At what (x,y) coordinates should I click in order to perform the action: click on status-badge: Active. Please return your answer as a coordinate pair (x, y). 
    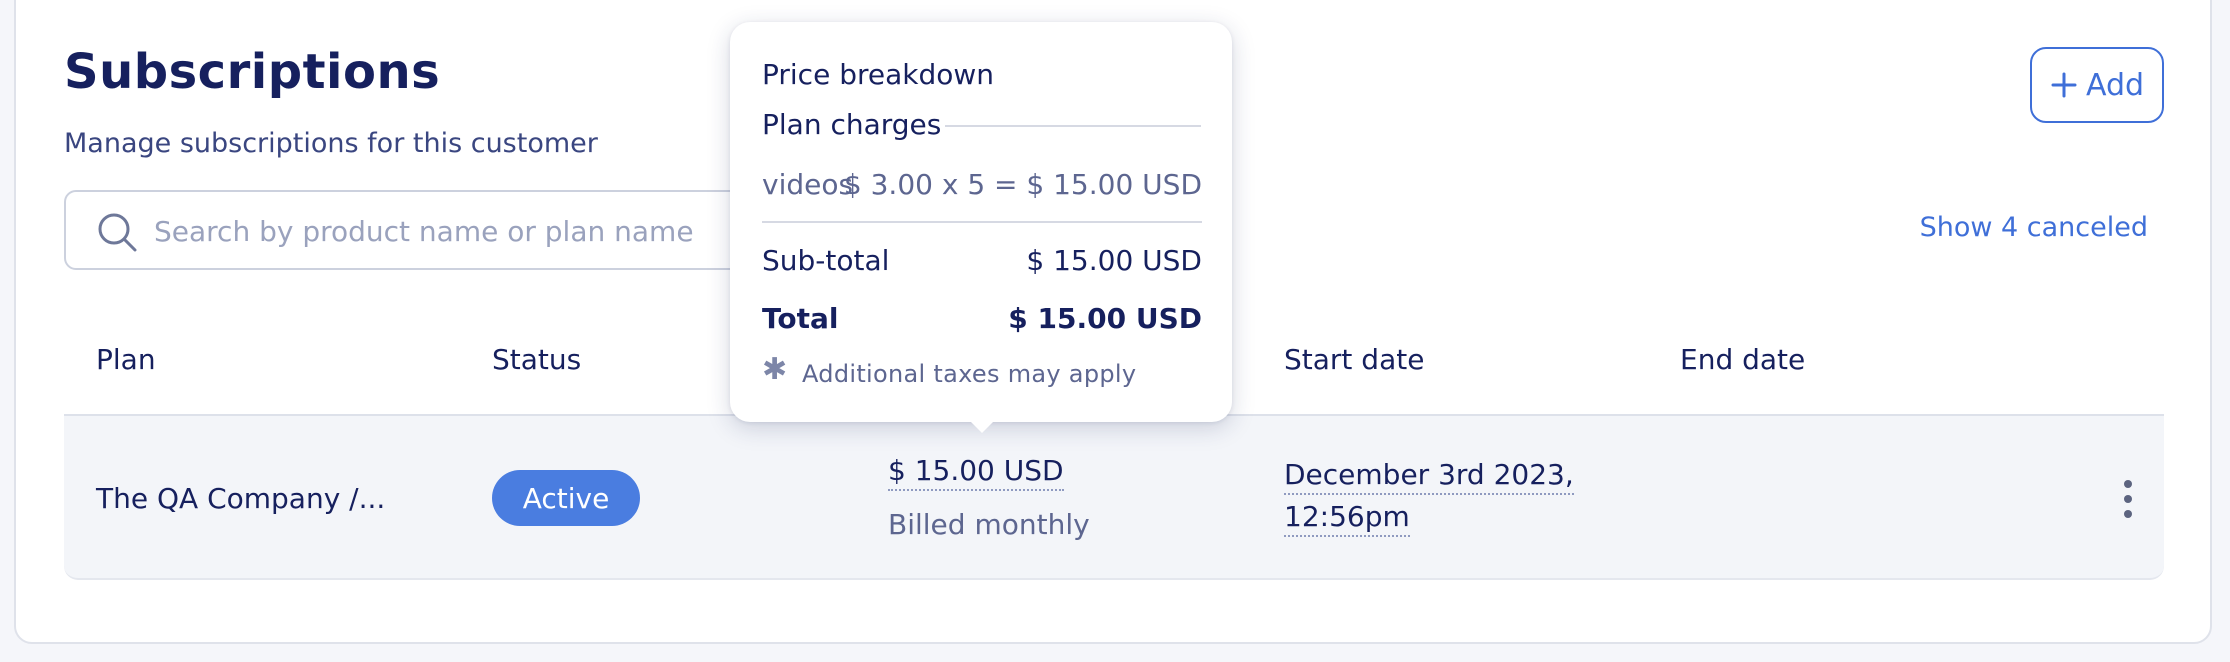
    Looking at the image, I should click on (566, 498).